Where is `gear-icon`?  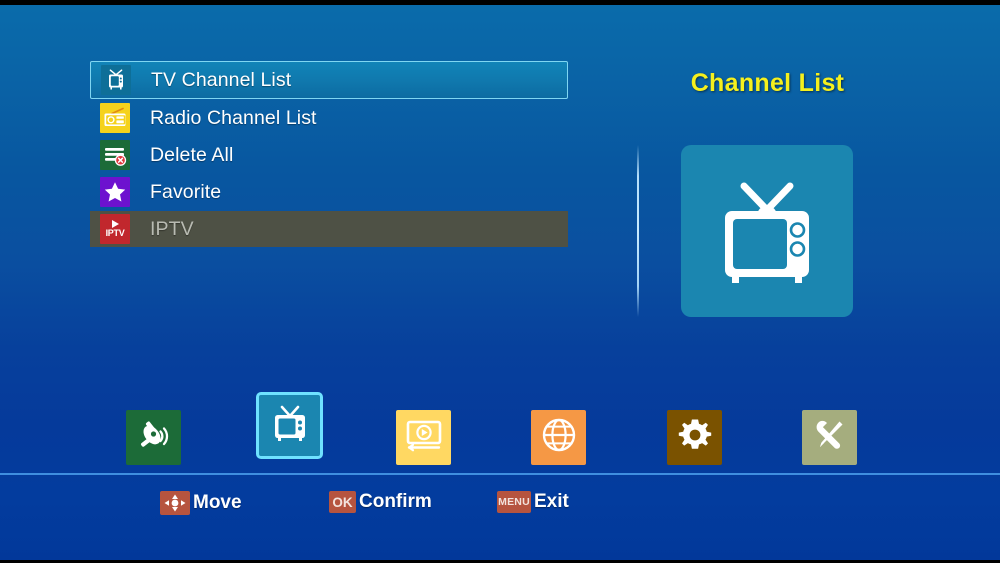 gear-icon is located at coordinates (695, 437).